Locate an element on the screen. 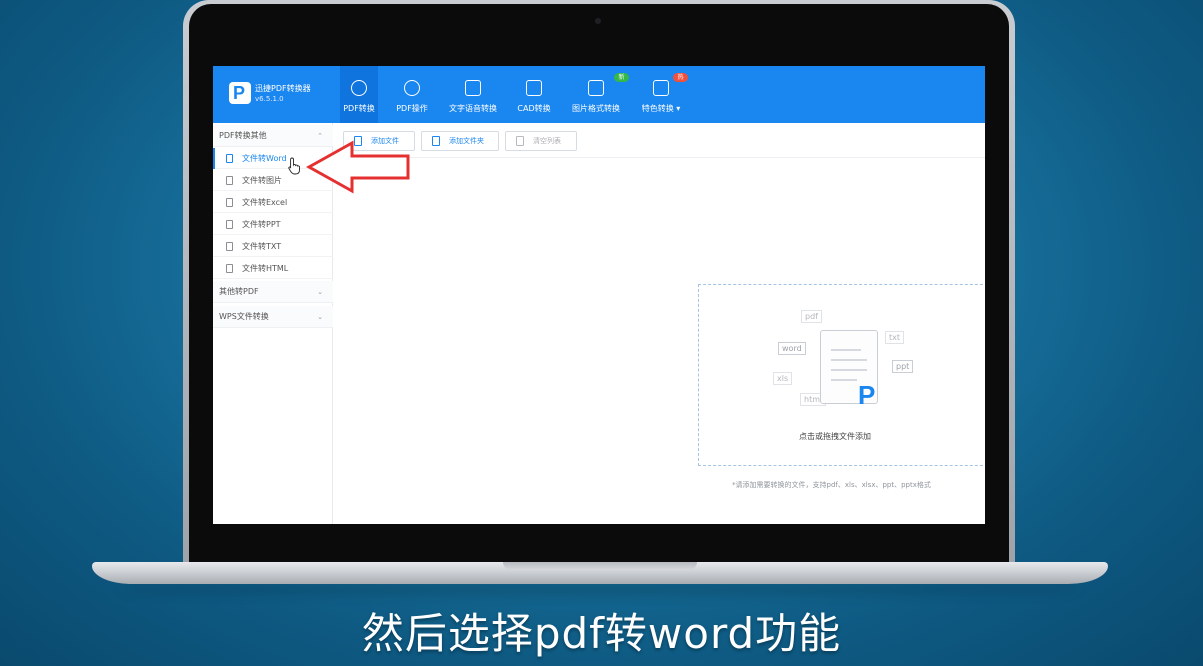 This screenshot has height=666, width=1203. sidebar-item-to-ppt: 文件转PPT is located at coordinates (273, 224).